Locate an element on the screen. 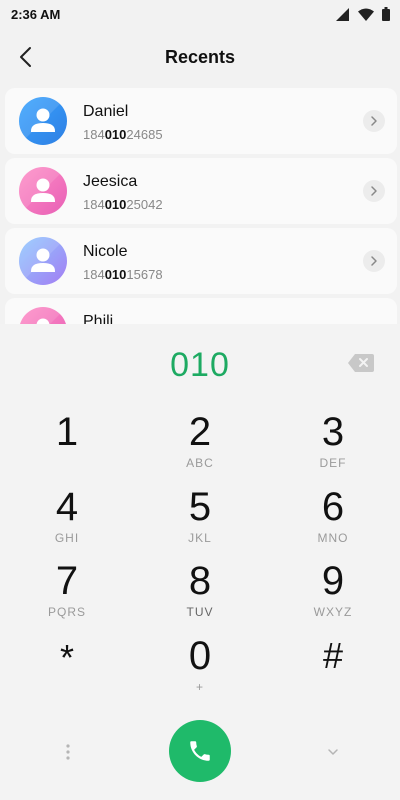 The width and height of the screenshot is (400, 800). dial-key-1: 1 is located at coordinates (67, 445).